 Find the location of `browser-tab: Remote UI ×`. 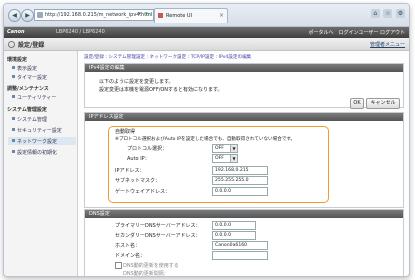

browser-tab: Remote UI × is located at coordinates (191, 15).